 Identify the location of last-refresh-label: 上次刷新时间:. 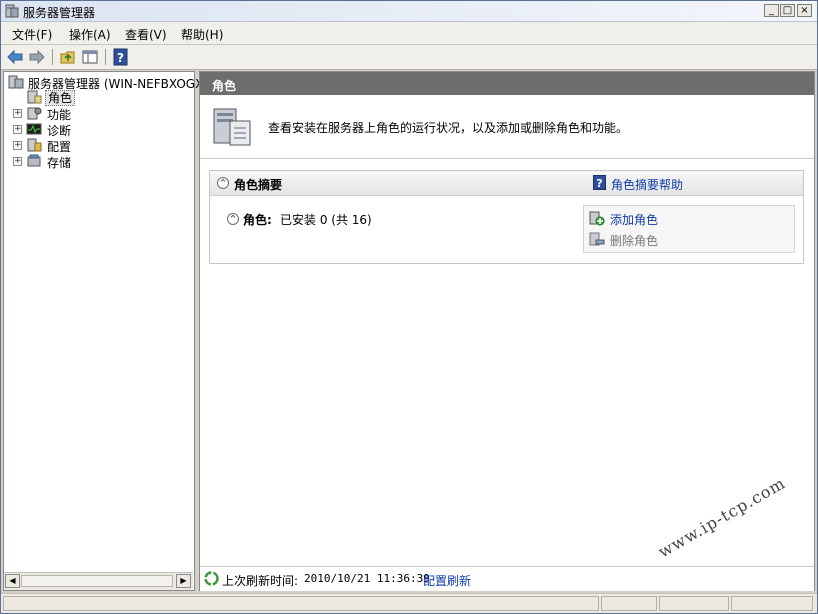
(260, 581).